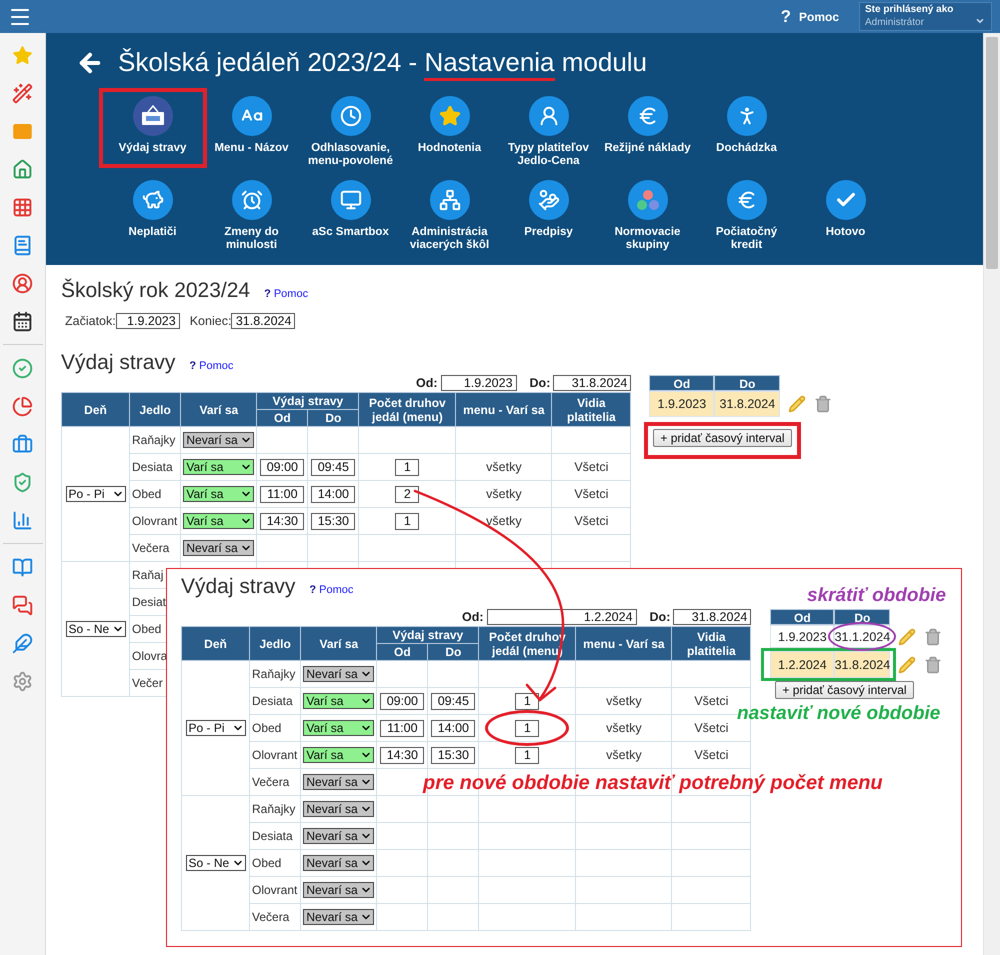  Describe the element at coordinates (402, 652) in the screenshot. I see `column-header: Od` at that location.